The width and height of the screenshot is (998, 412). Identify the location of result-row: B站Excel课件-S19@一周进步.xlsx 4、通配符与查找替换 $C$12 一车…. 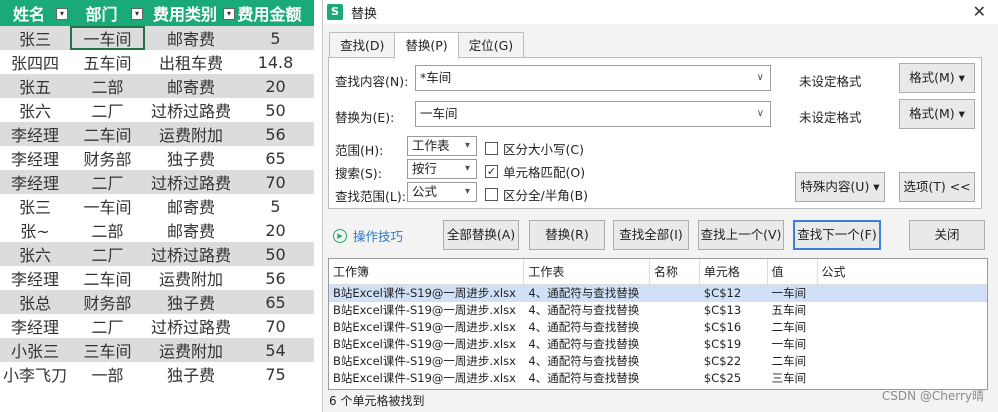
(658, 293).